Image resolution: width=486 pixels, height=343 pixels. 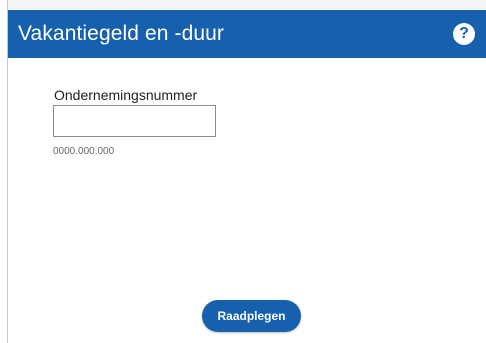 I want to click on ondernemingsnummer-label: Ondernemingsnummer, so click(x=126, y=95).